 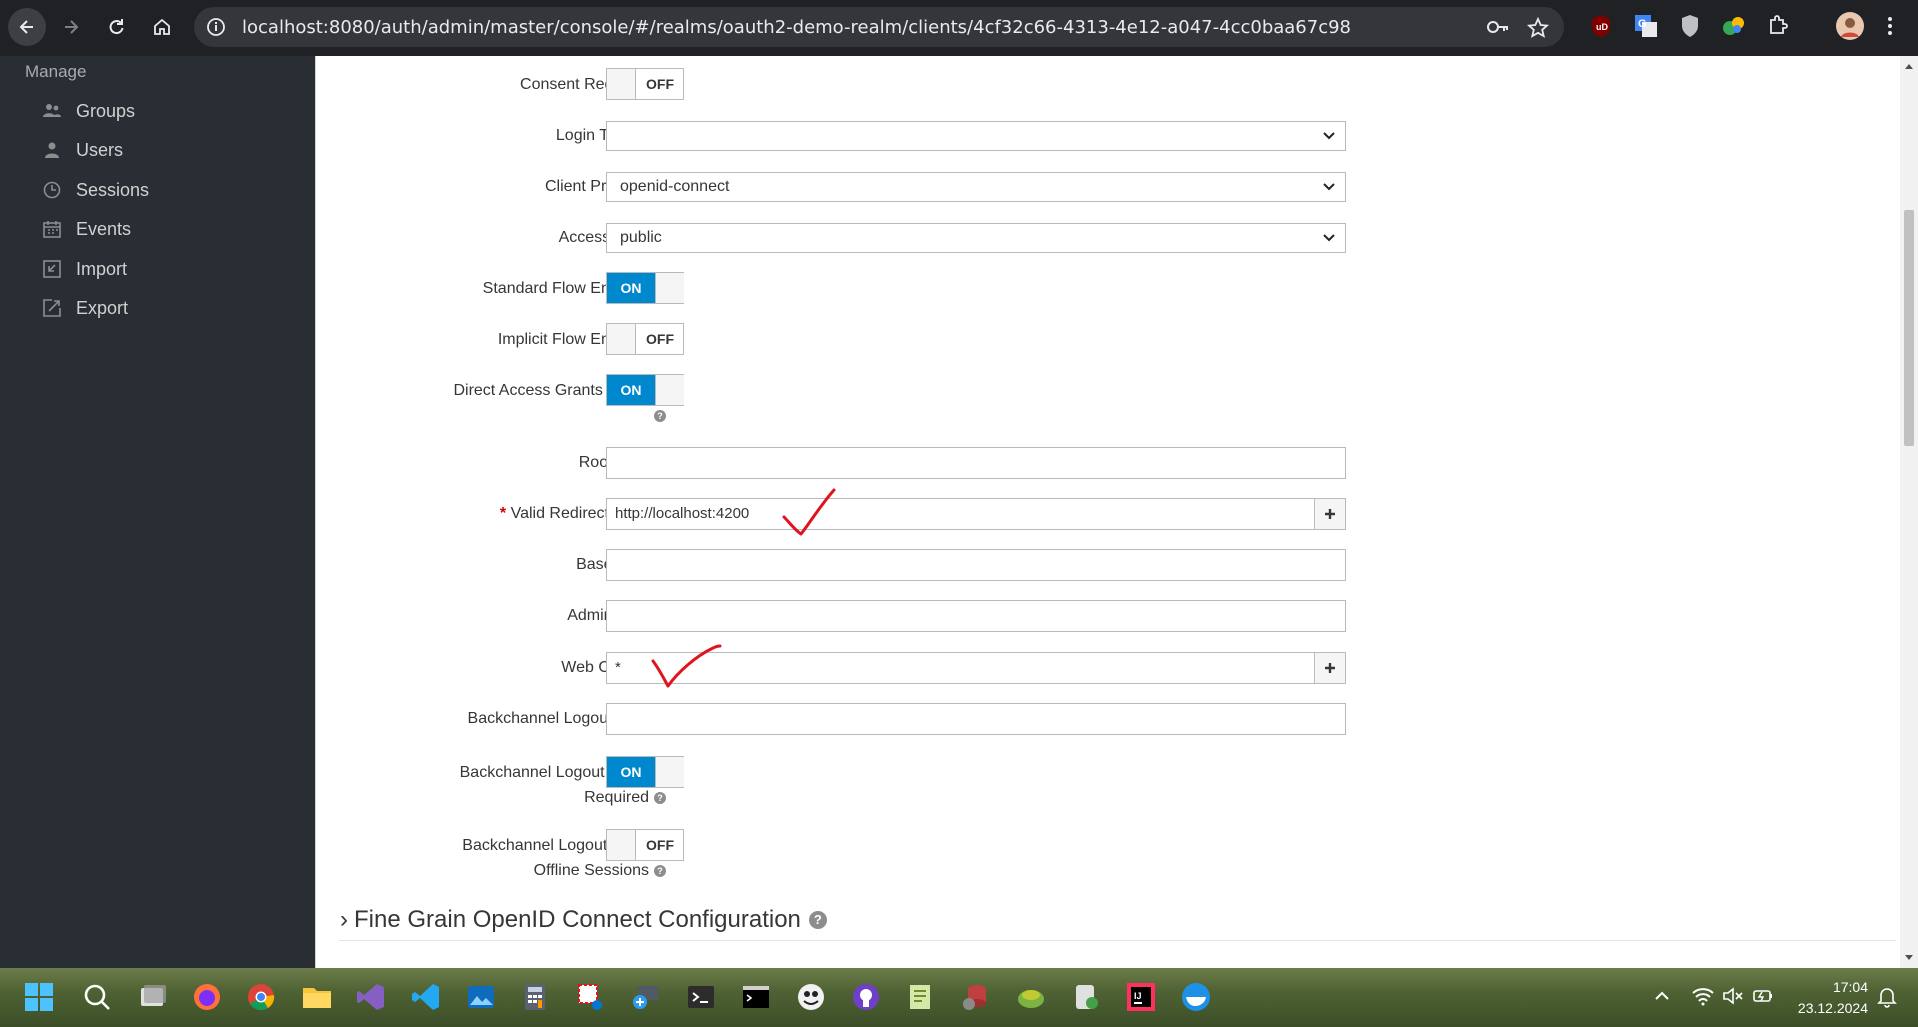 What do you see at coordinates (104, 228) in the screenshot?
I see `sidebar-item-label: Events` at bounding box center [104, 228].